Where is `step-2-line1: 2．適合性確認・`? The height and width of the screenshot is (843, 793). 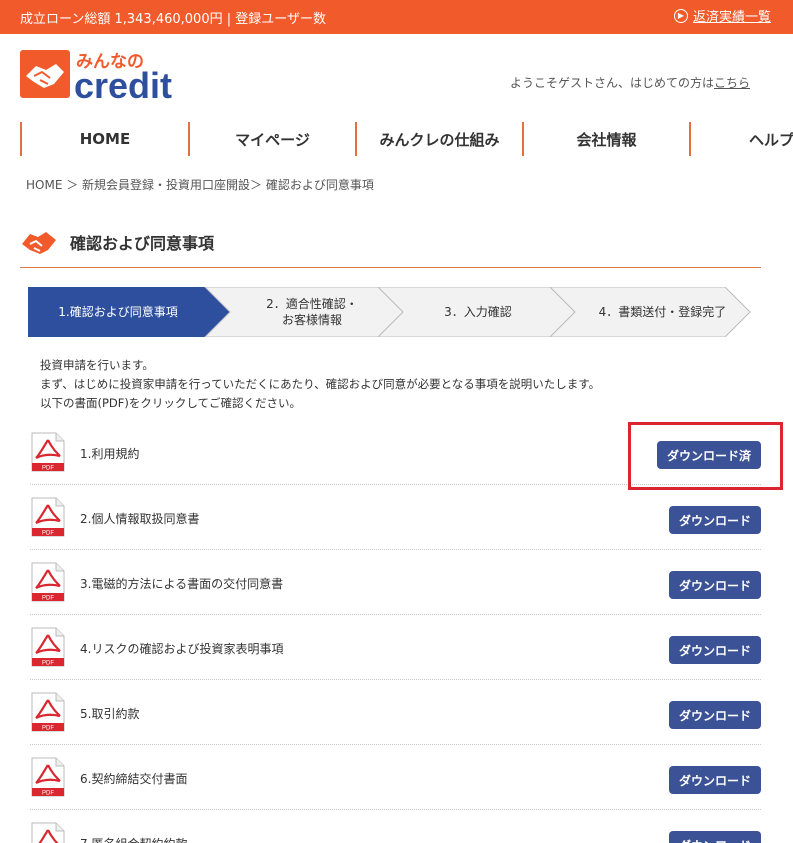 step-2-line1: 2．適合性確認・ is located at coordinates (312, 304).